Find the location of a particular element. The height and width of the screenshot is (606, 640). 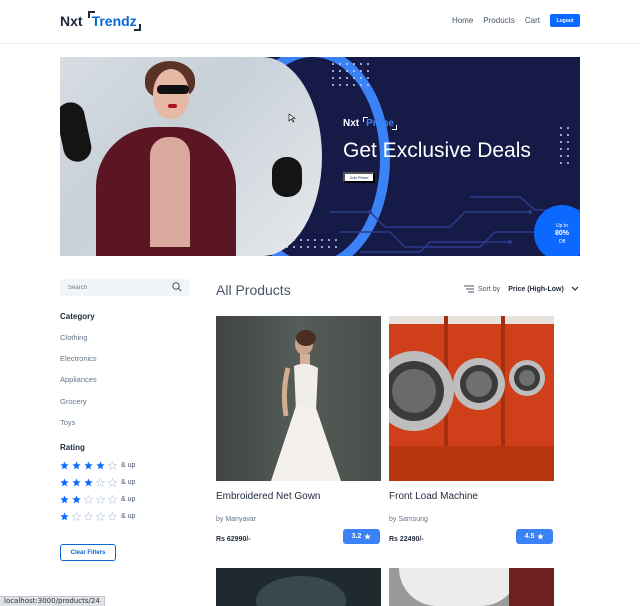

prime-logo: Nxt Prime is located at coordinates (370, 123).